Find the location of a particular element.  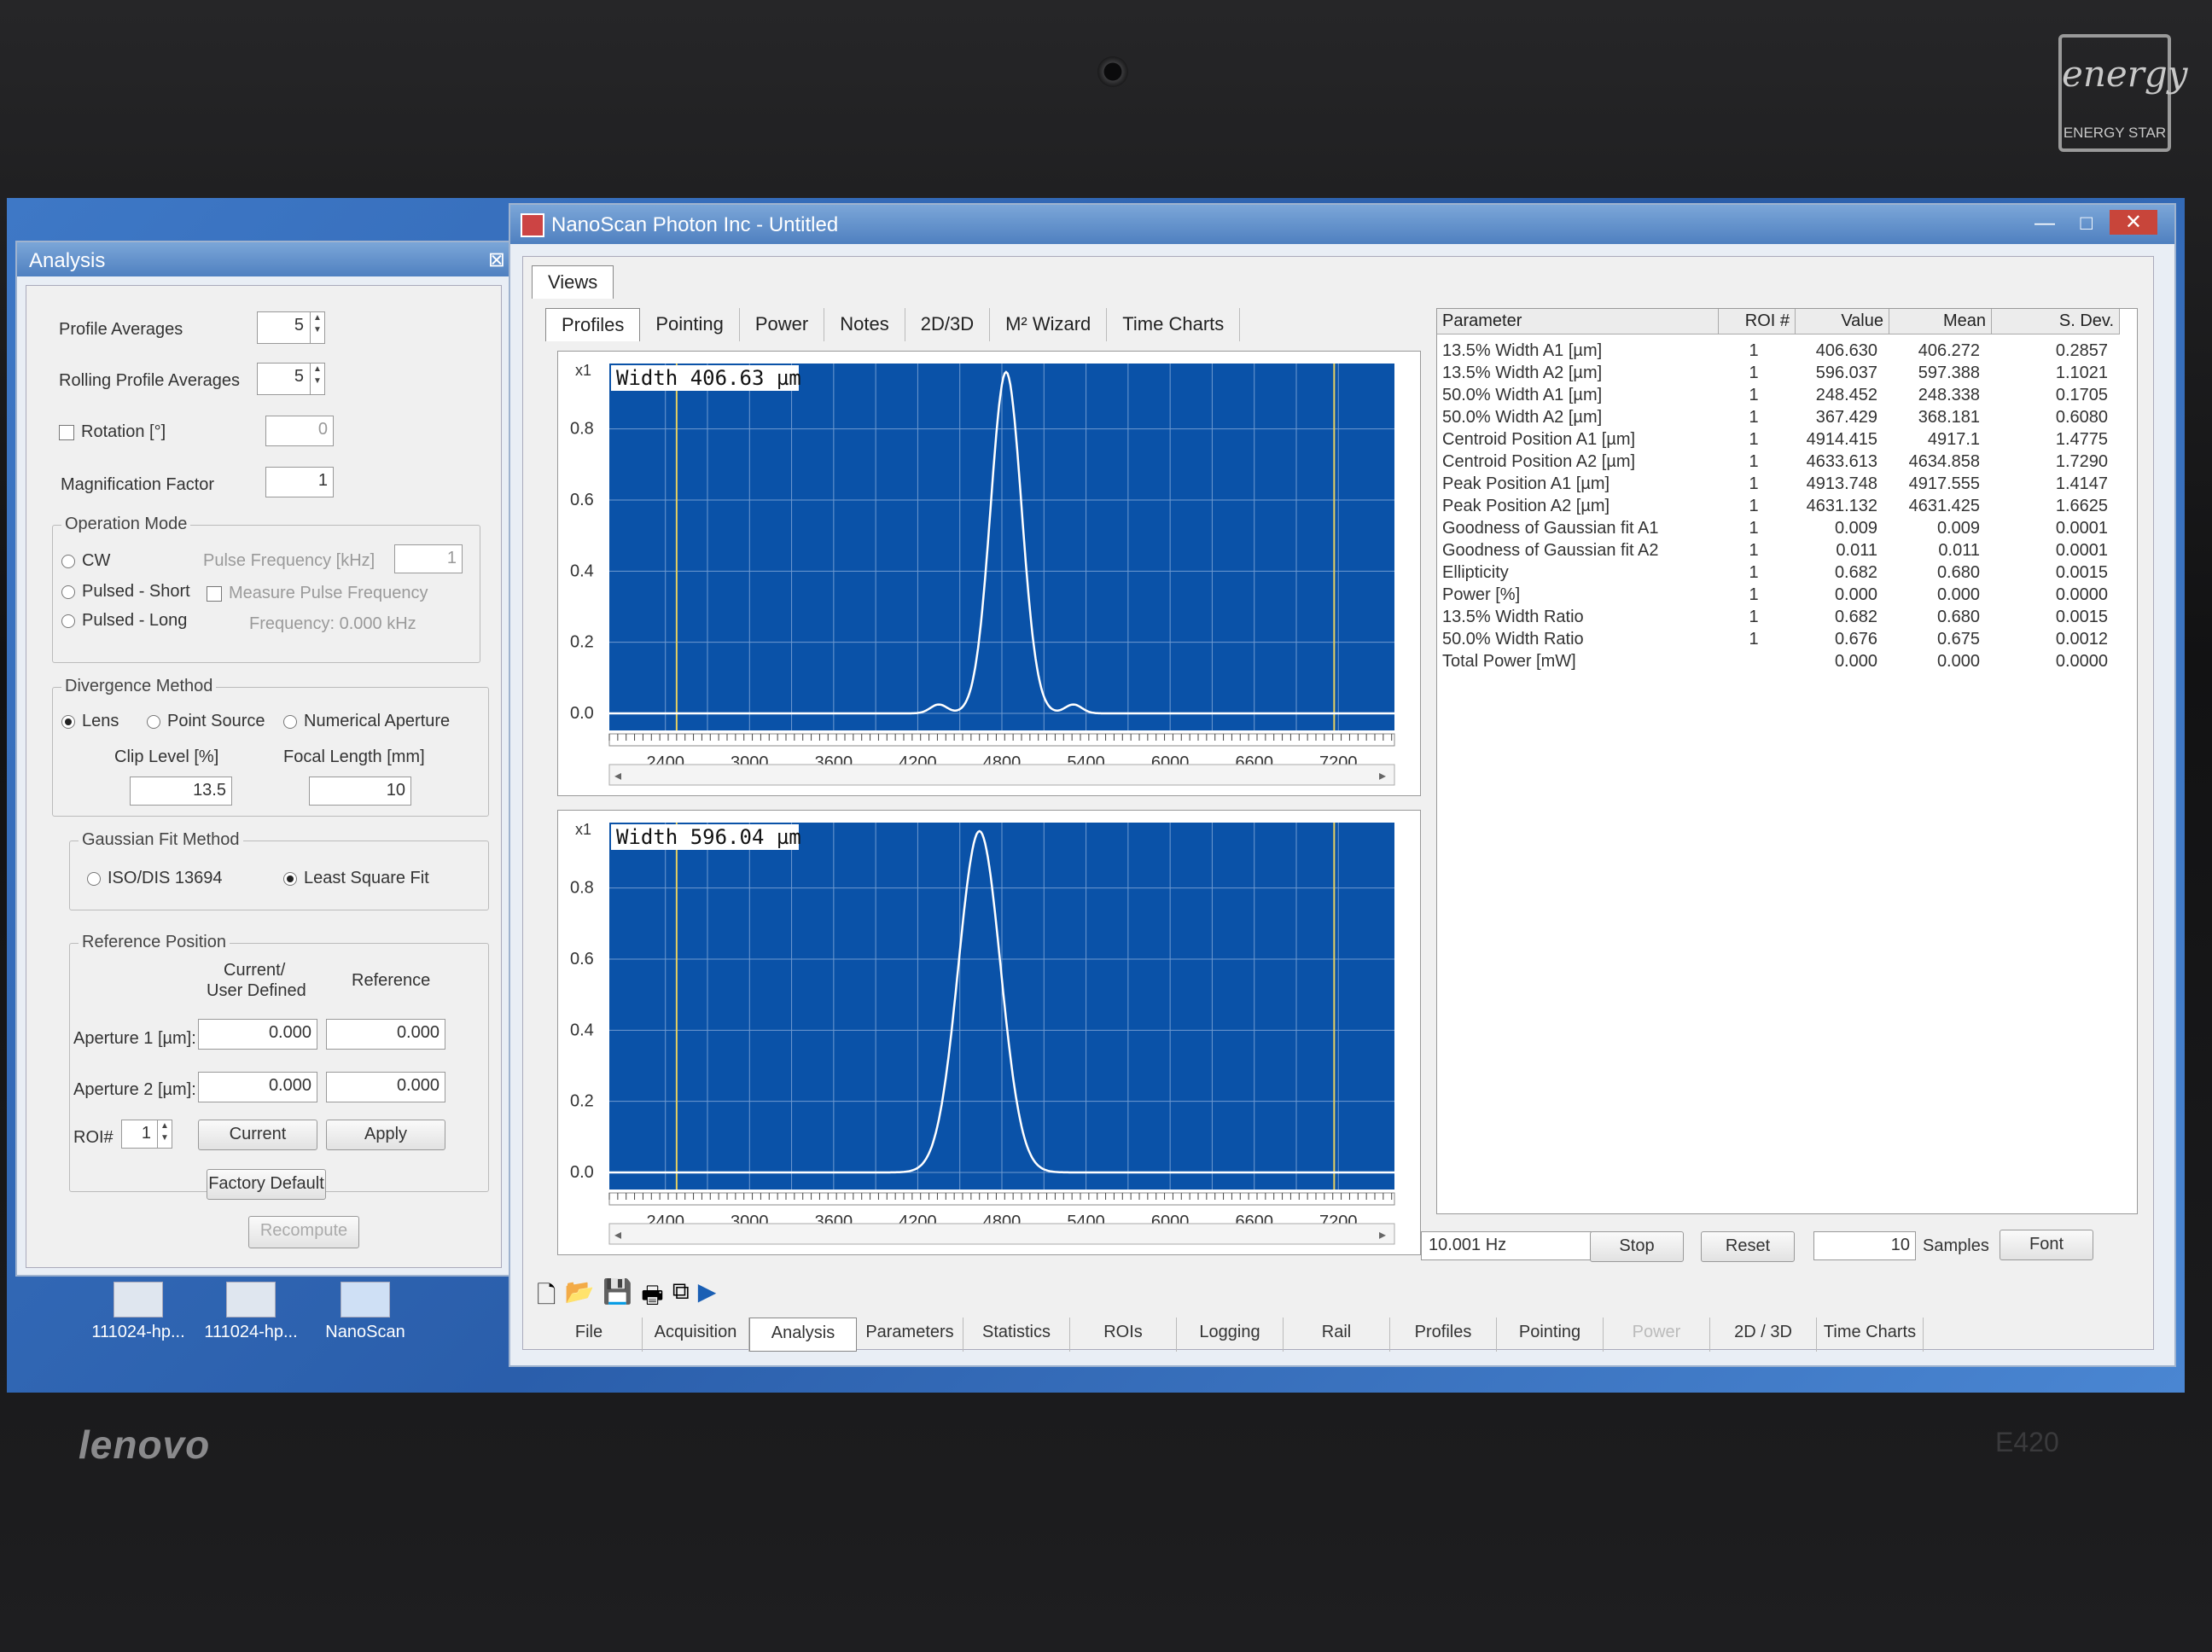

rolling-spin-icon: ▲ ▼ is located at coordinates (317, 379).